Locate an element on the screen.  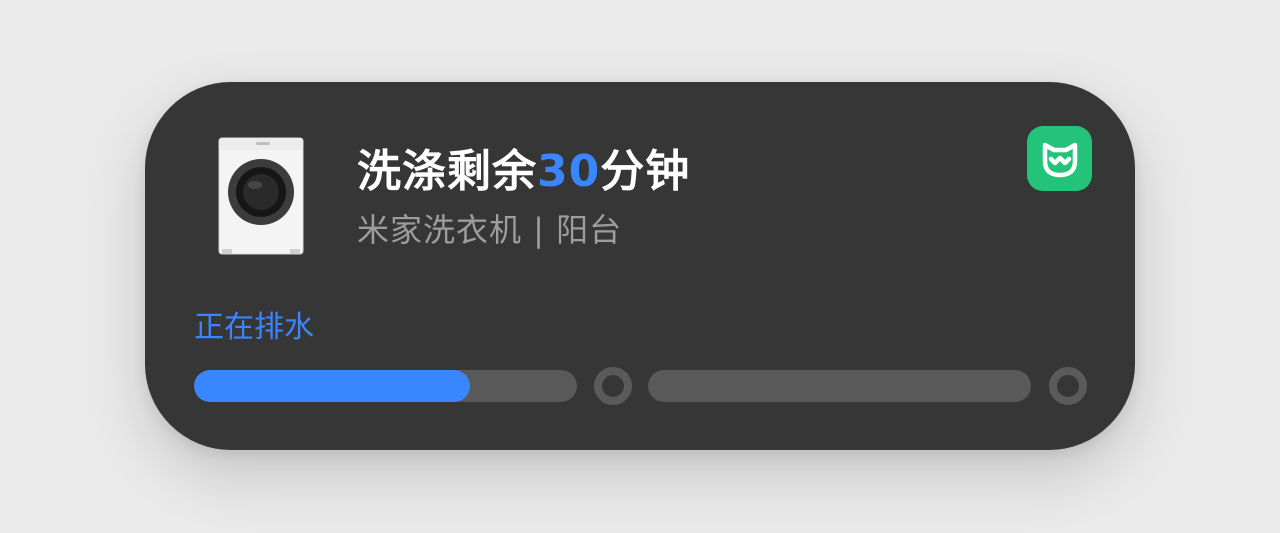
mijia-icon is located at coordinates (1059, 158).